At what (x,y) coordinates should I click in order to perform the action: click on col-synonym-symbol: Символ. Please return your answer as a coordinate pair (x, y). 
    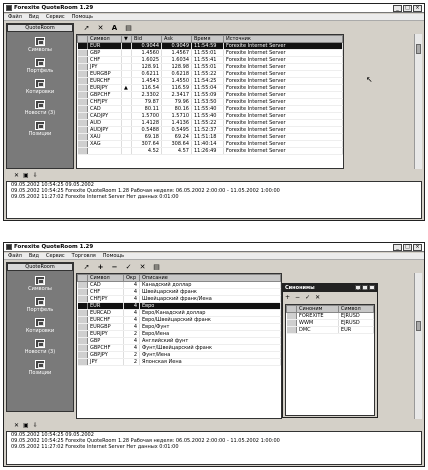
    Looking at the image, I should click on (356, 309).